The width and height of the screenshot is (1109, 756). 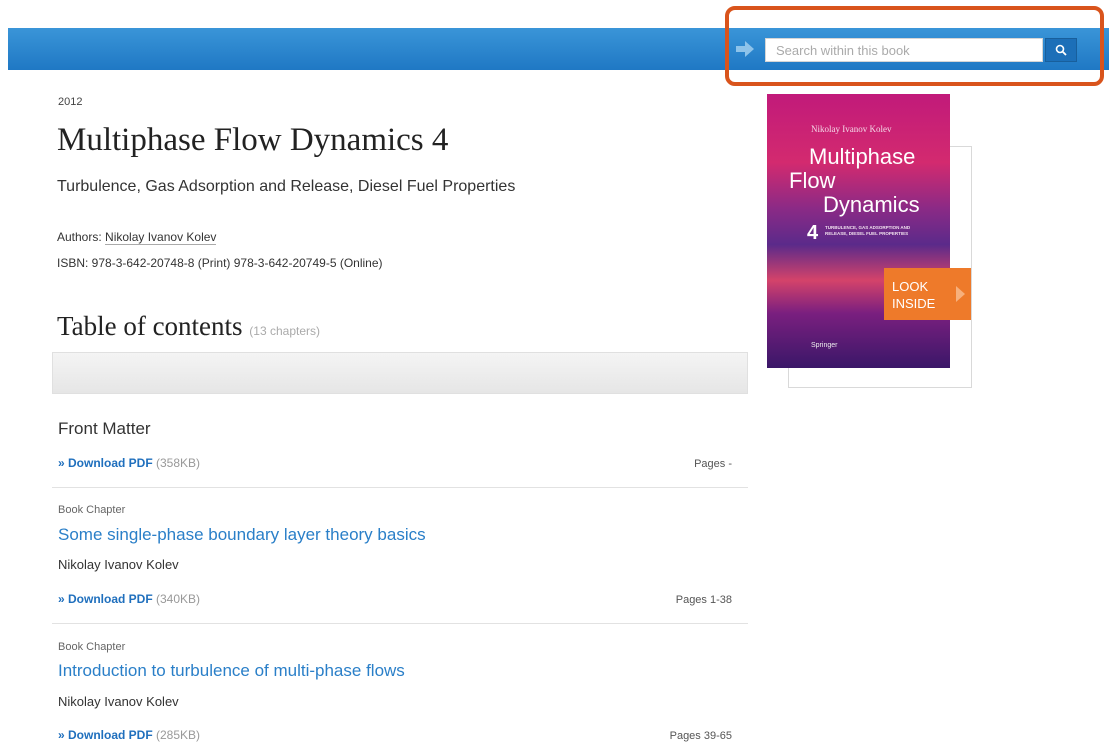 What do you see at coordinates (161, 237) in the screenshot?
I see `author-link: Nikolay Ivanov Kolev` at bounding box center [161, 237].